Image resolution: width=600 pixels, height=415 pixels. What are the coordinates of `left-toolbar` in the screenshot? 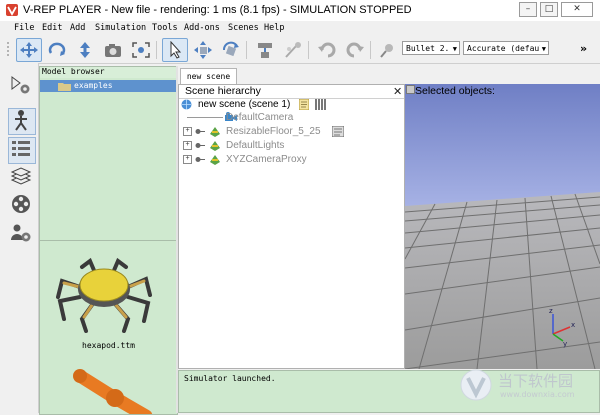 It's located at (19, 238).